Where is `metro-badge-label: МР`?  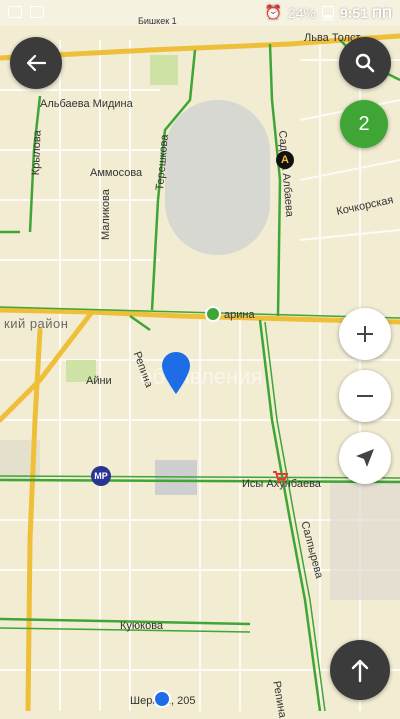
metro-badge-label: МР is located at coordinates (101, 476).